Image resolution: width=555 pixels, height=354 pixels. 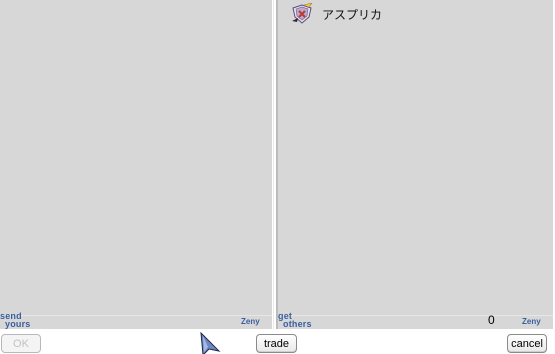 I want to click on send-yours-label: send yours, so click(x=15, y=320).